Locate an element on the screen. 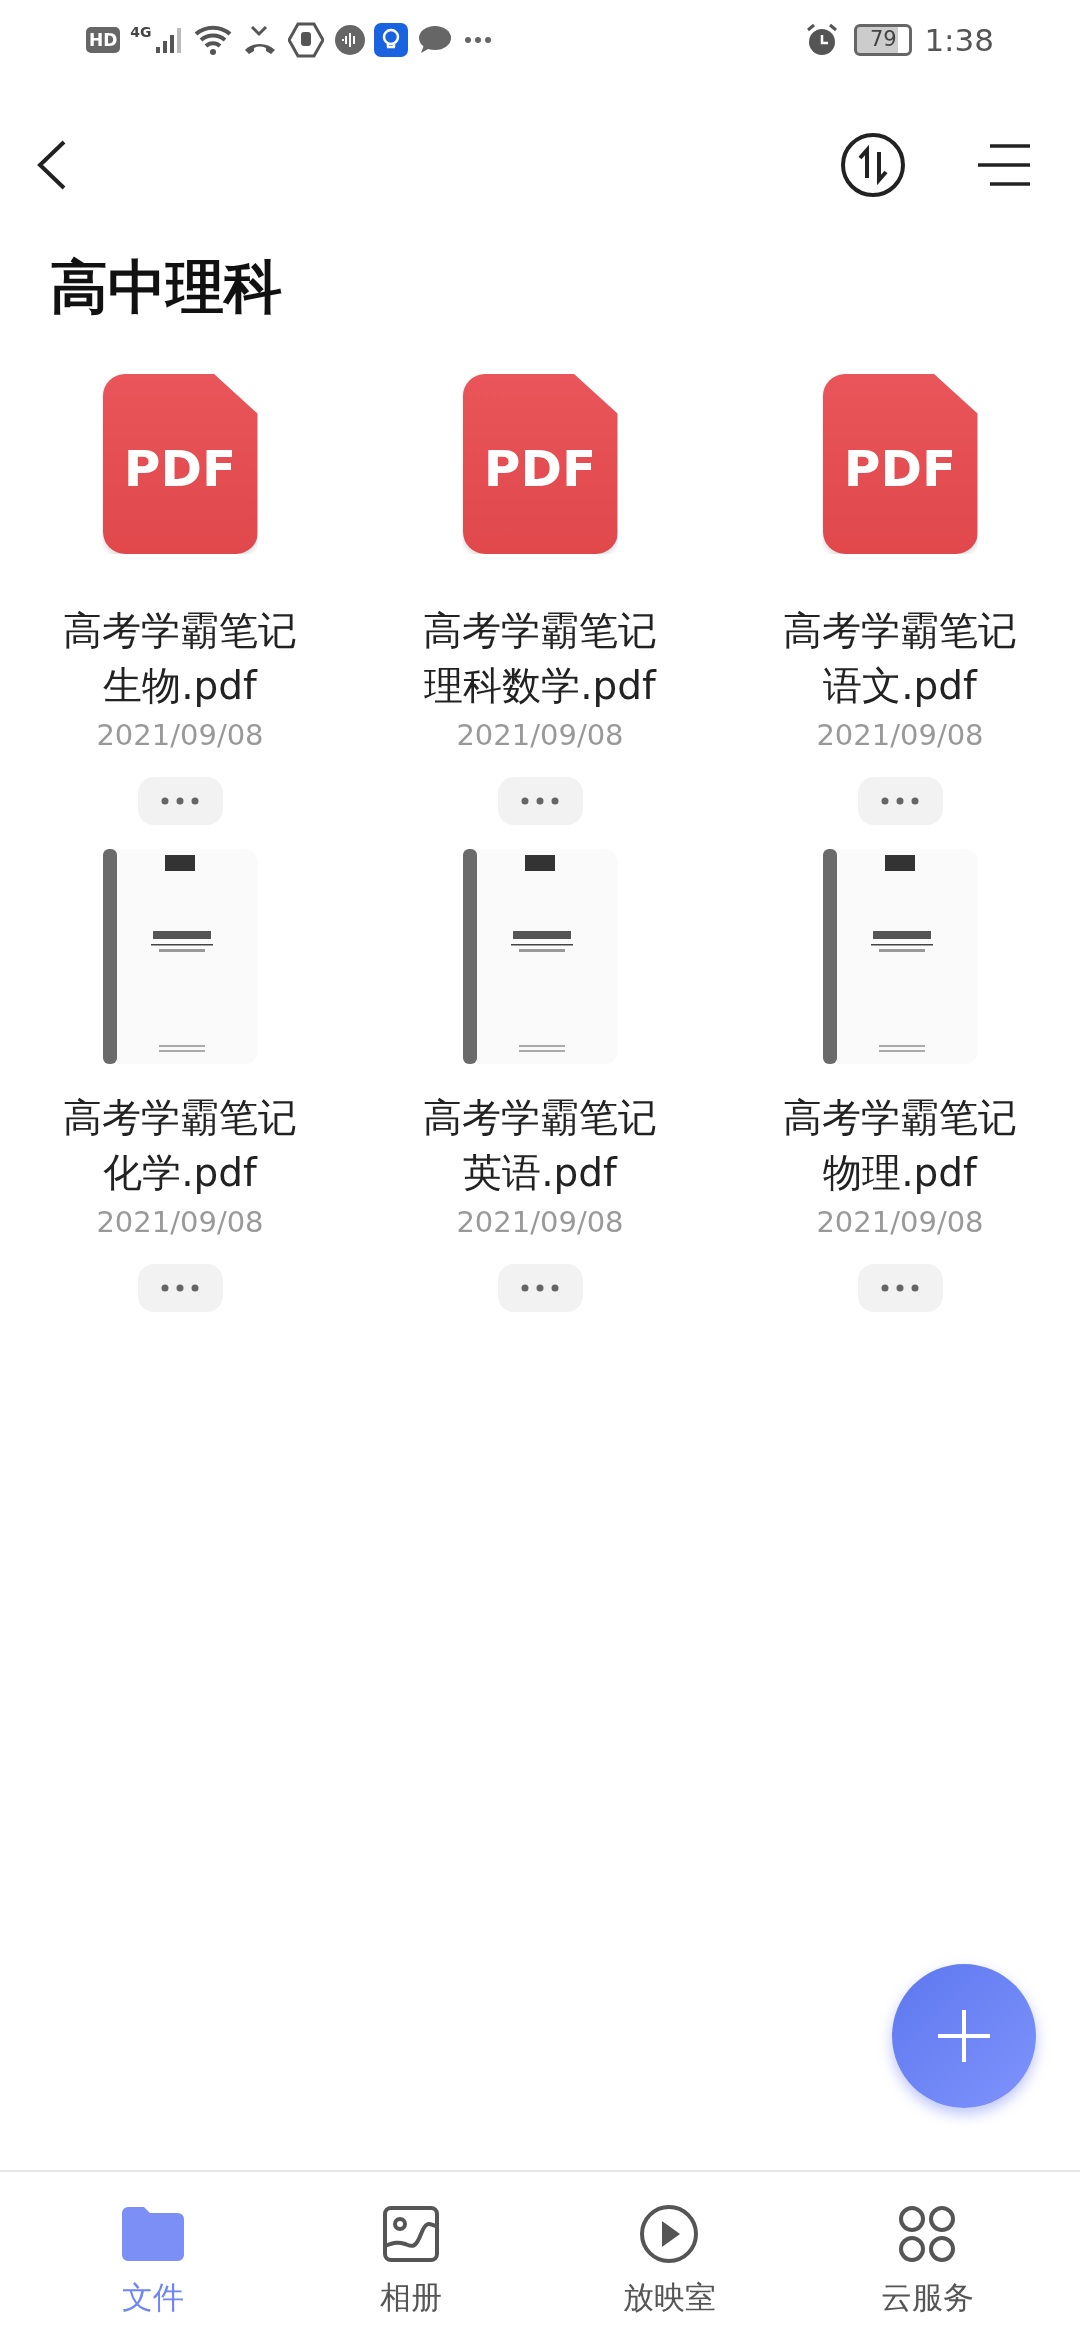  folder-icon is located at coordinates (153, 2234).